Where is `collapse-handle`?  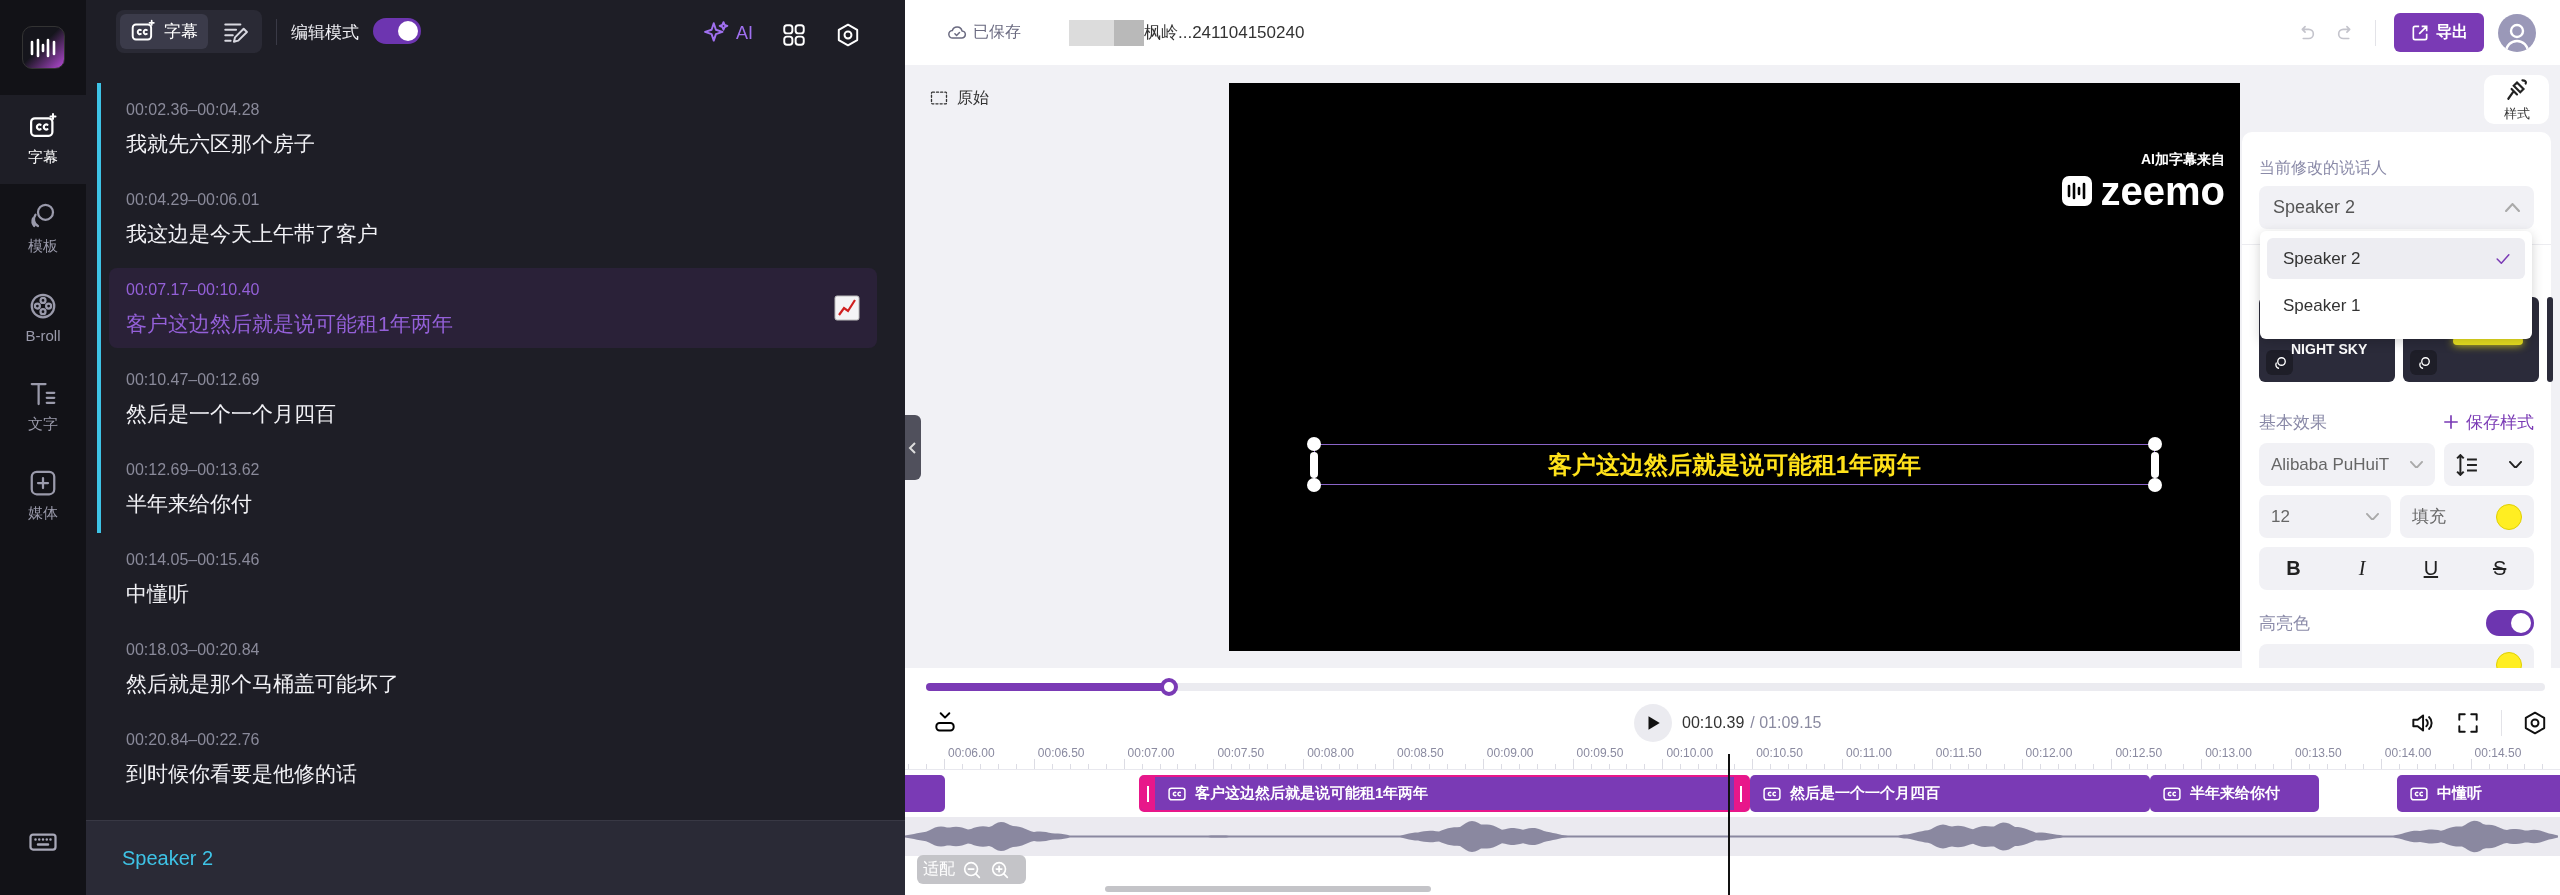
collapse-handle is located at coordinates (913, 447).